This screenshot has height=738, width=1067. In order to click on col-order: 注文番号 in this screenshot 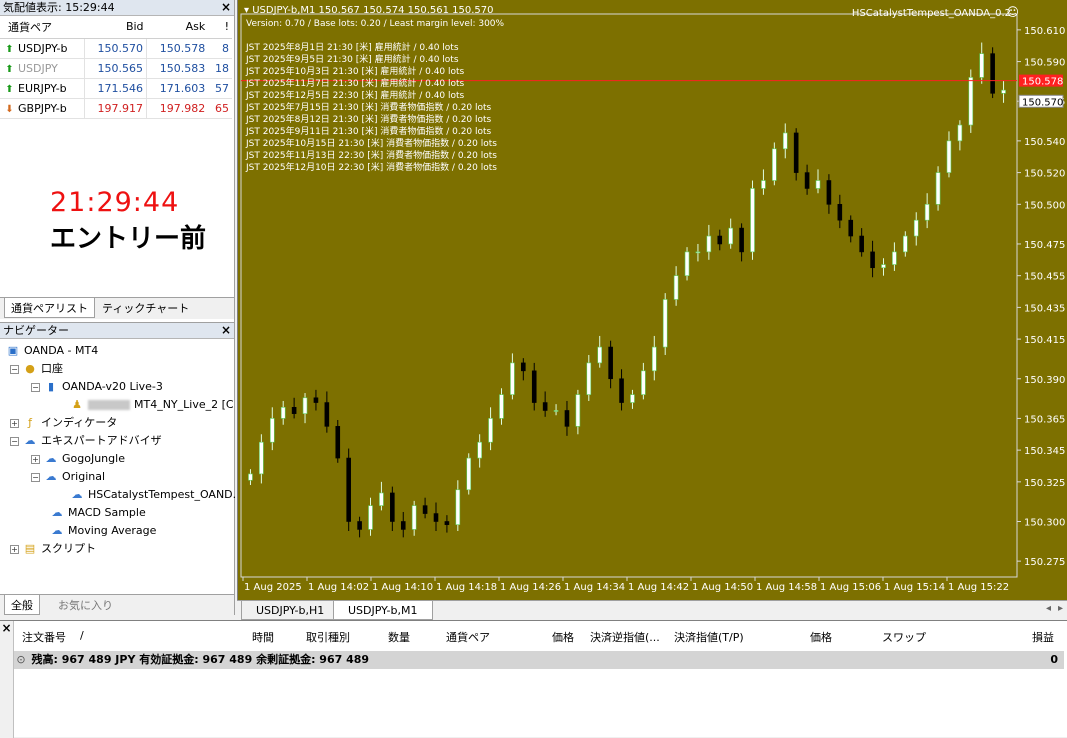, I will do `click(44, 637)`.